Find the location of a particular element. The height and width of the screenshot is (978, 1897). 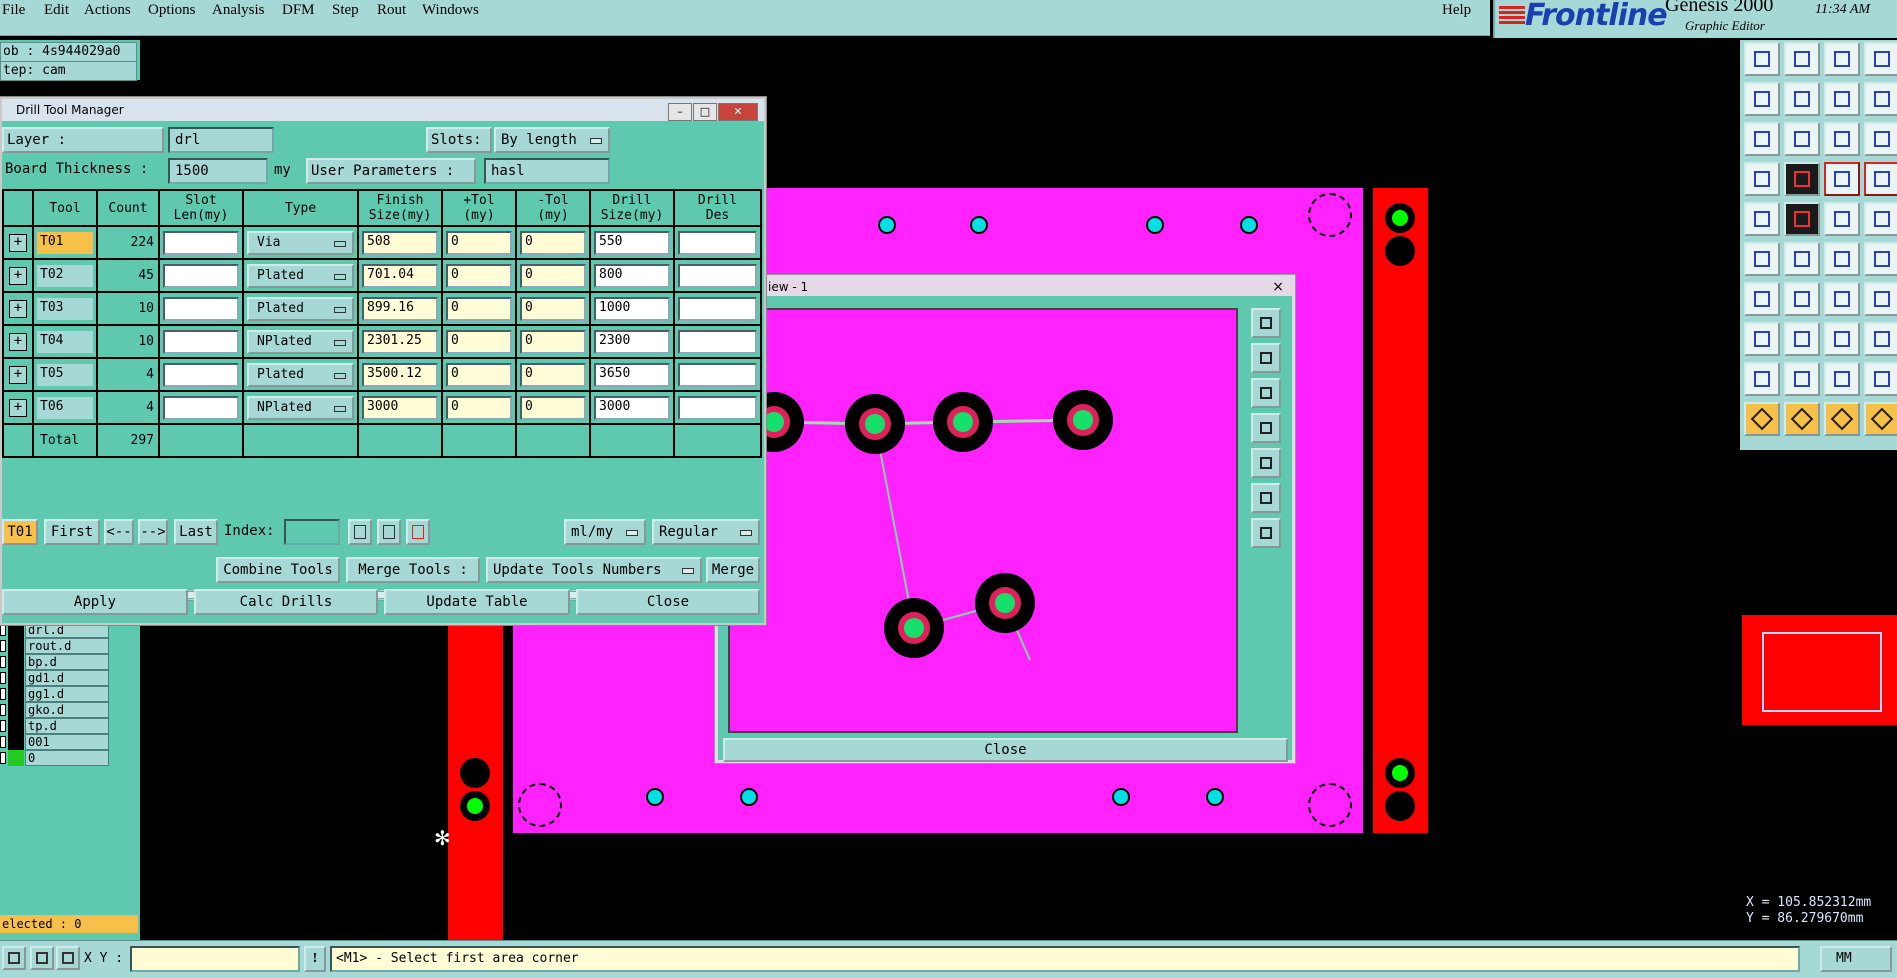

drill-size-input: 1000 is located at coordinates (632, 308).